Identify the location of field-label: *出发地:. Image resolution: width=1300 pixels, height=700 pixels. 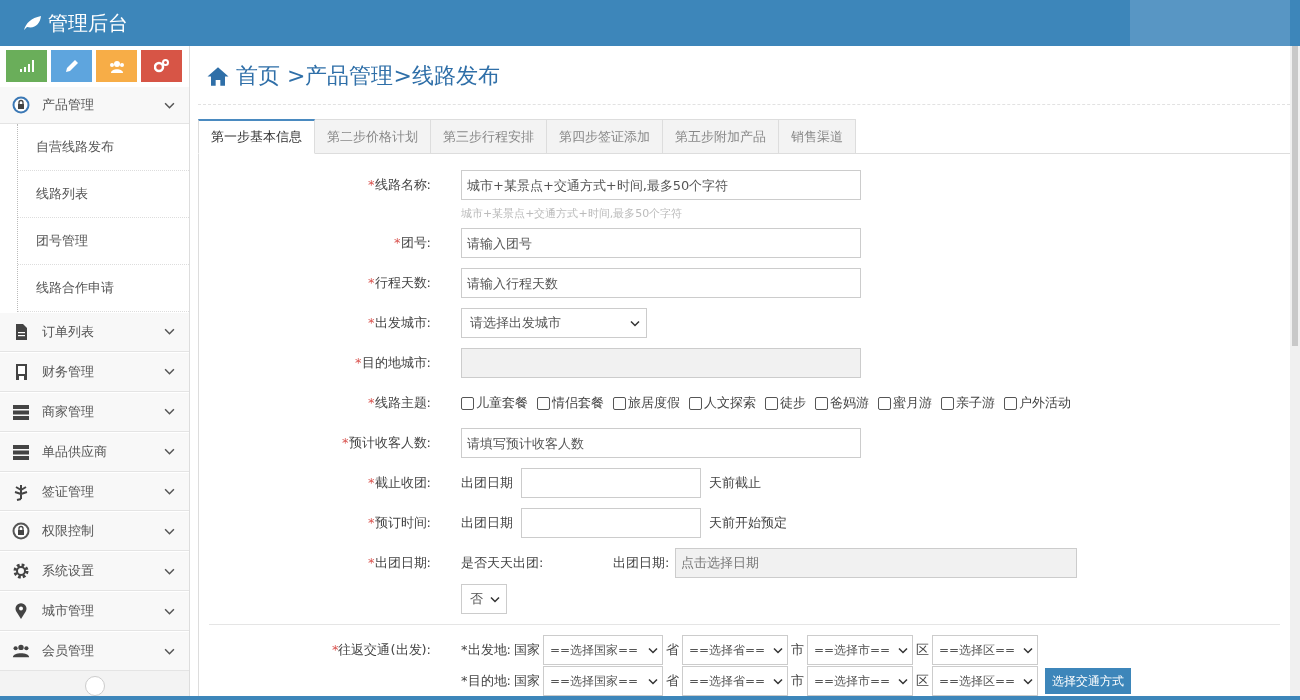
(486, 650).